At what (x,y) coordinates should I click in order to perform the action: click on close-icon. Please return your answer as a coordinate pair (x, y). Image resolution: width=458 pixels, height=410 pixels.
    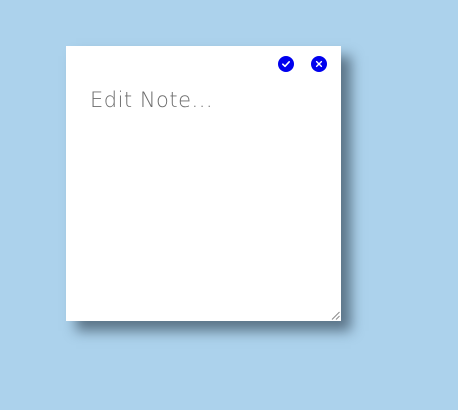
    Looking at the image, I should click on (319, 64).